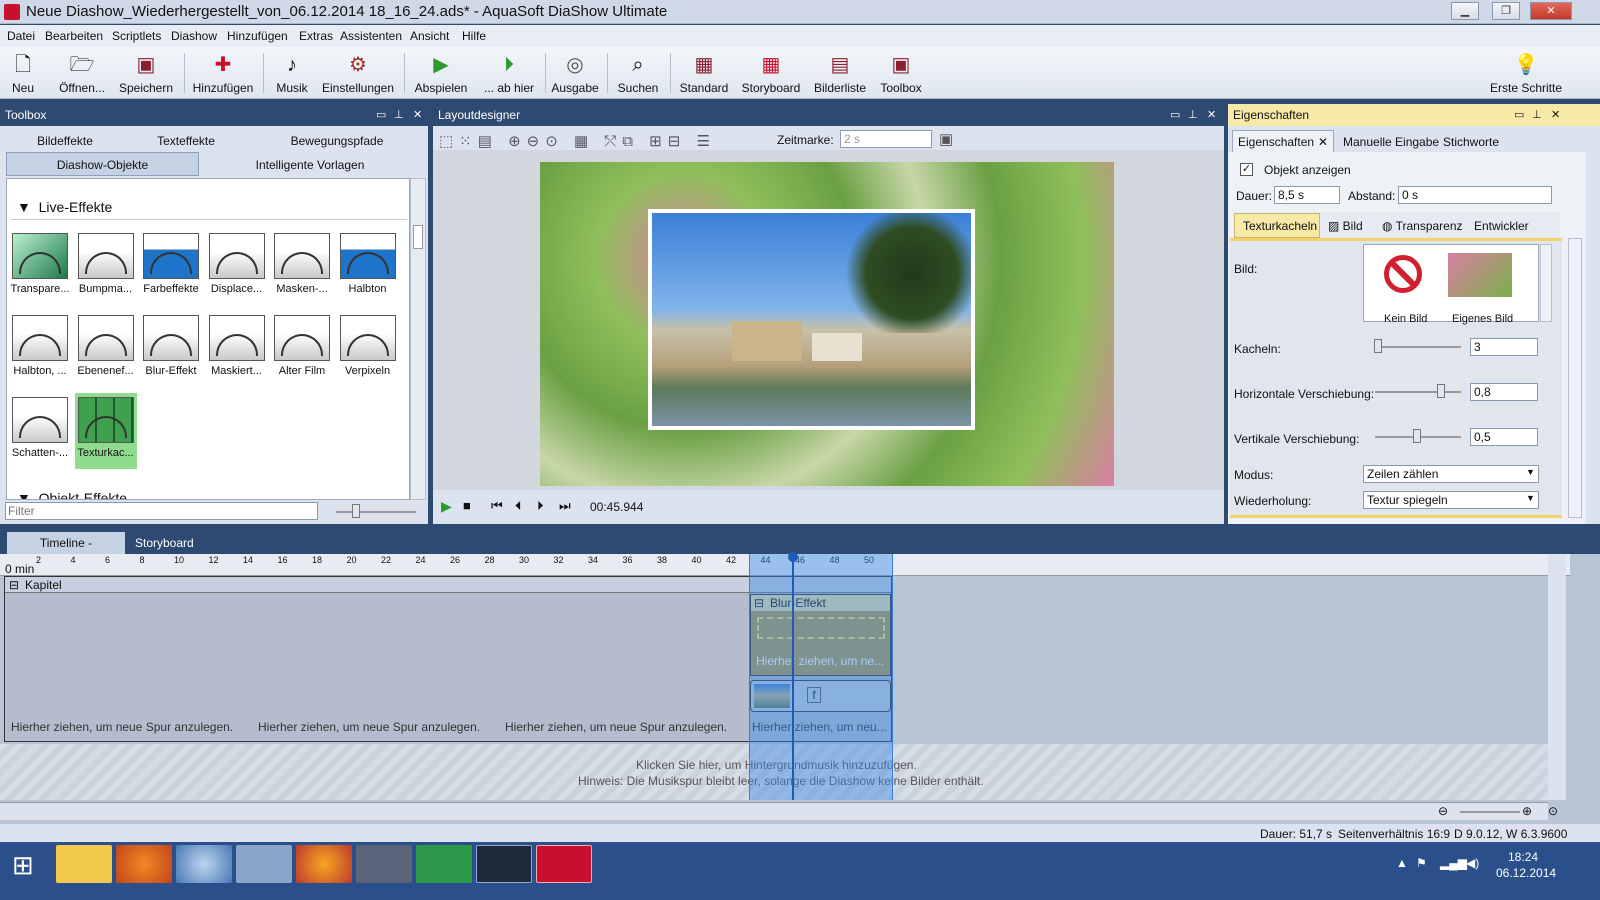 The image size is (1600, 900). What do you see at coordinates (146, 73) in the screenshot?
I see `speichern-button: ▣ Speichern` at bounding box center [146, 73].